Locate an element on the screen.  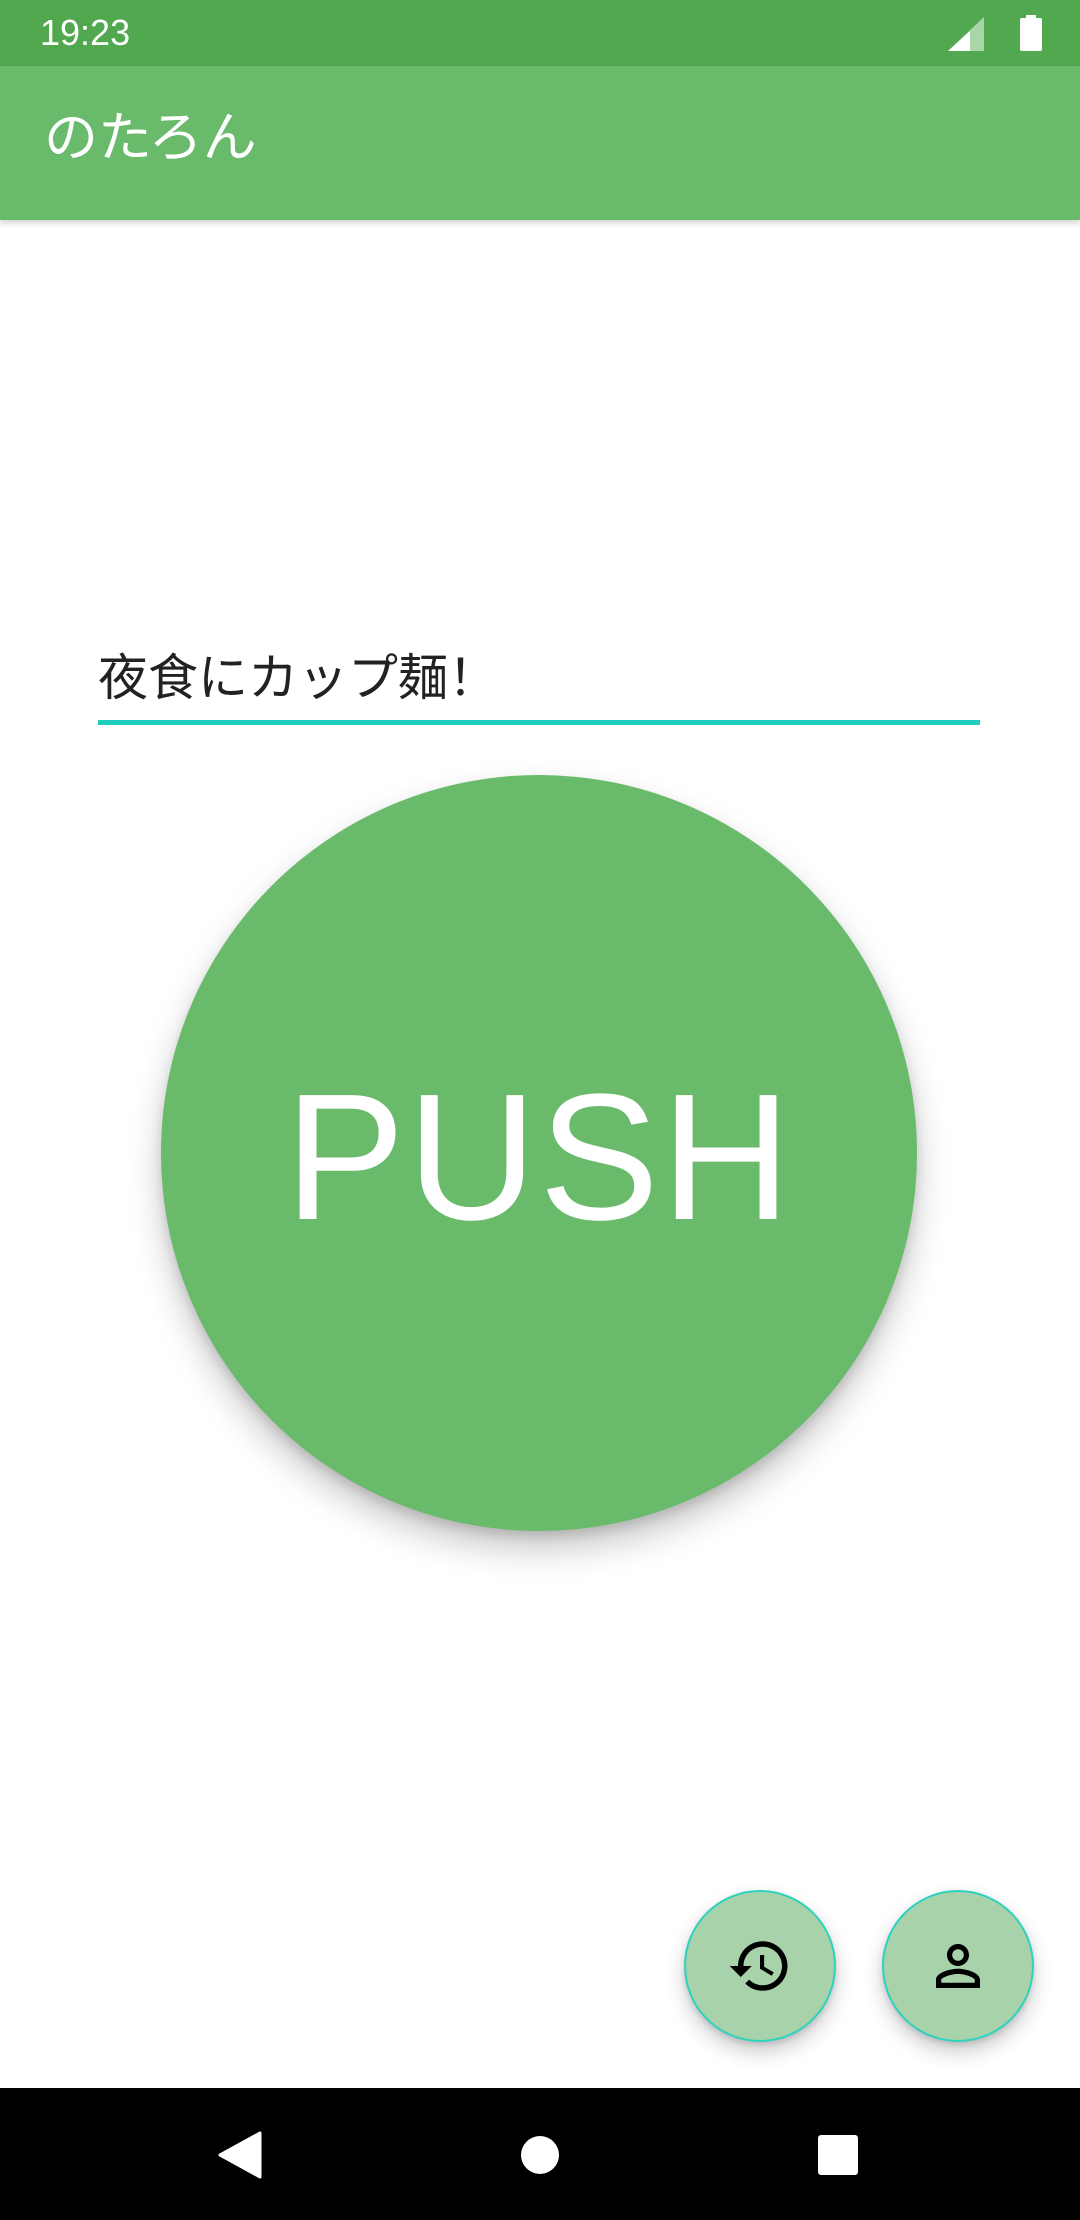
history-icon is located at coordinates (758, 1966).